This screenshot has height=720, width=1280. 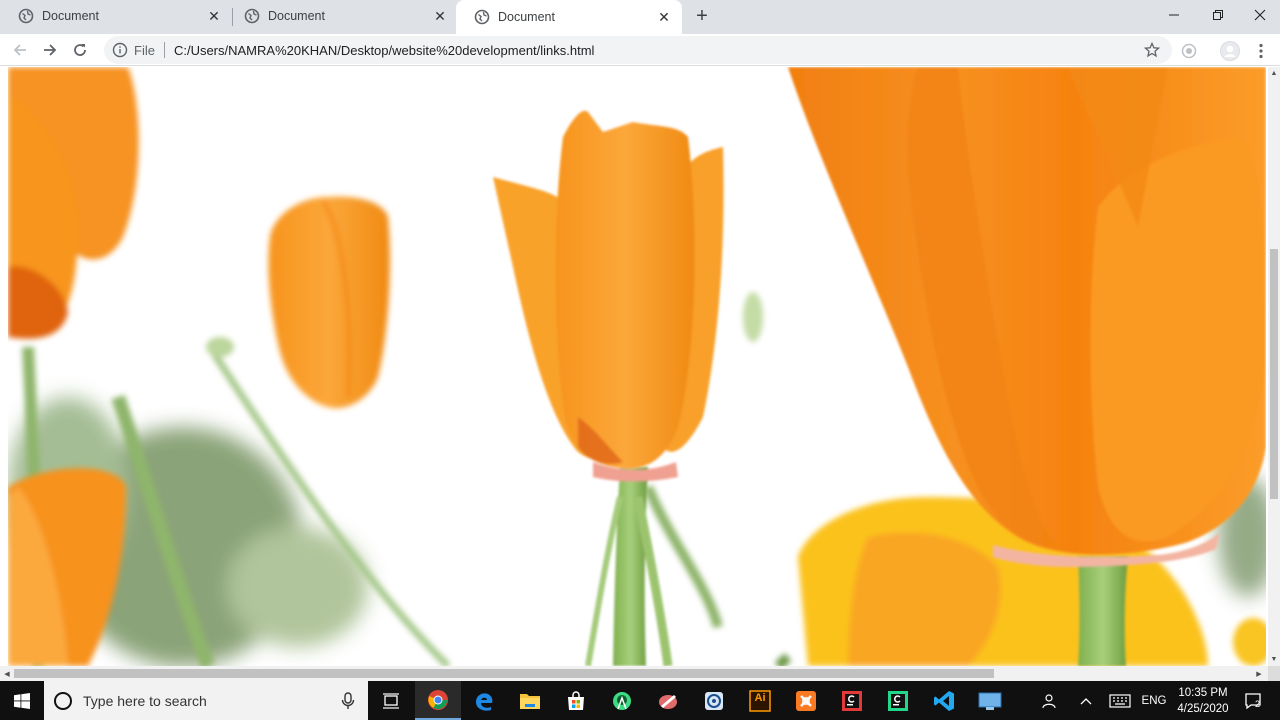 I want to click on menu-button, so click(x=1261, y=51).